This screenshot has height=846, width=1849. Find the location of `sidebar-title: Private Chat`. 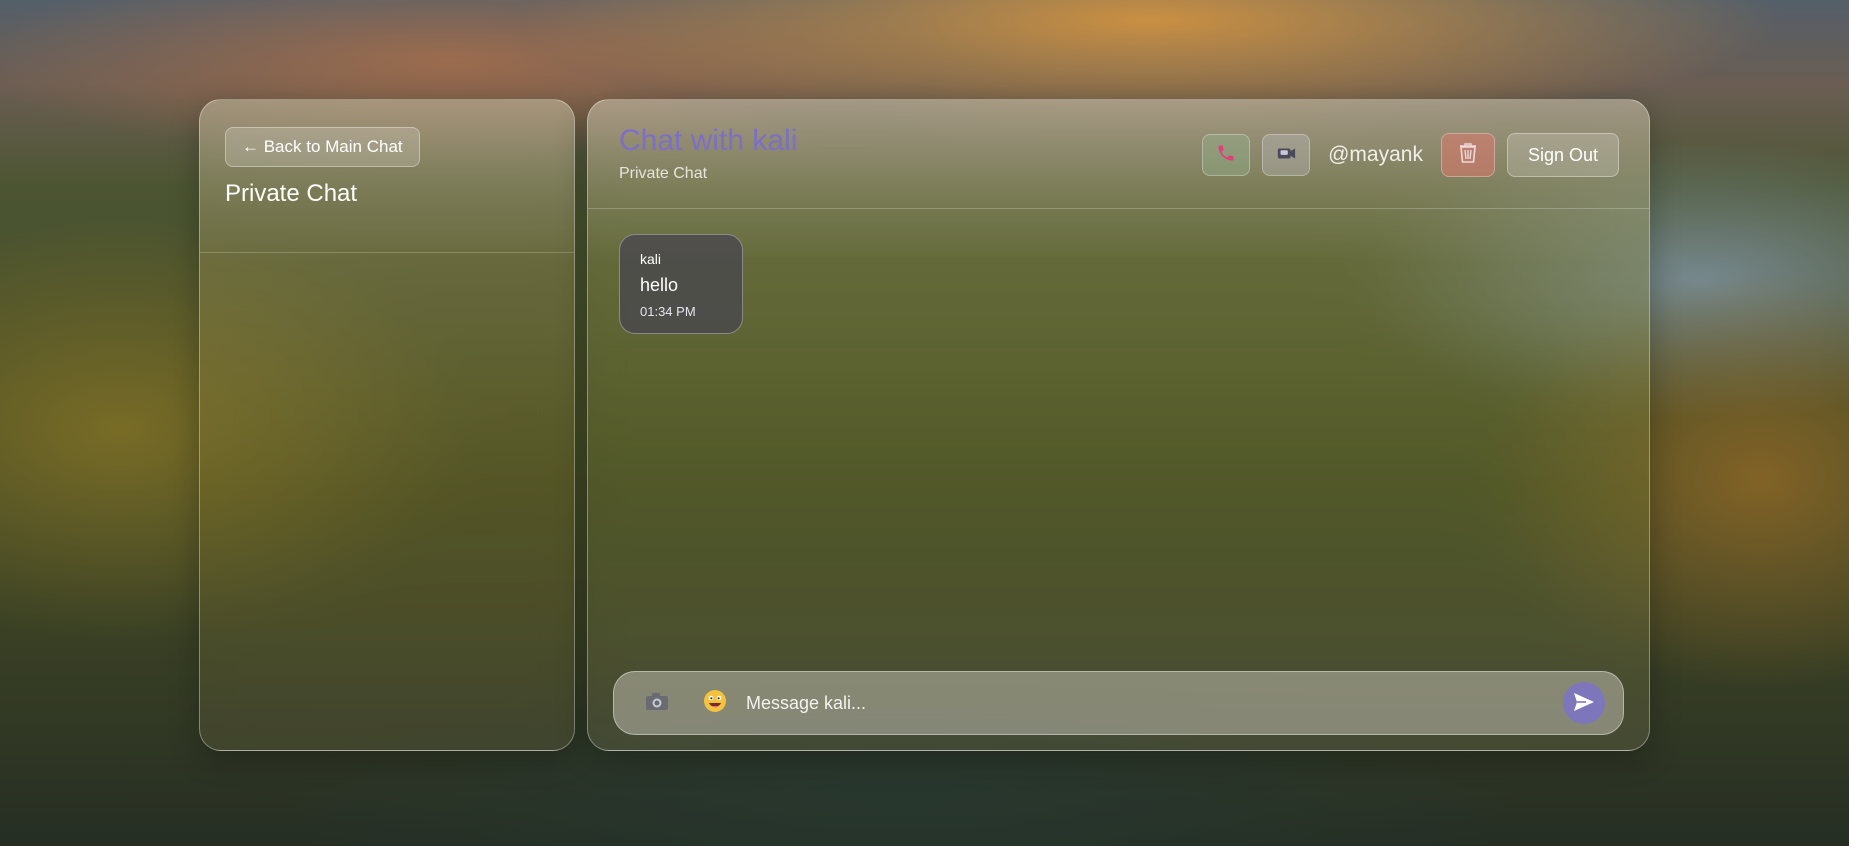

sidebar-title: Private Chat is located at coordinates (291, 193).